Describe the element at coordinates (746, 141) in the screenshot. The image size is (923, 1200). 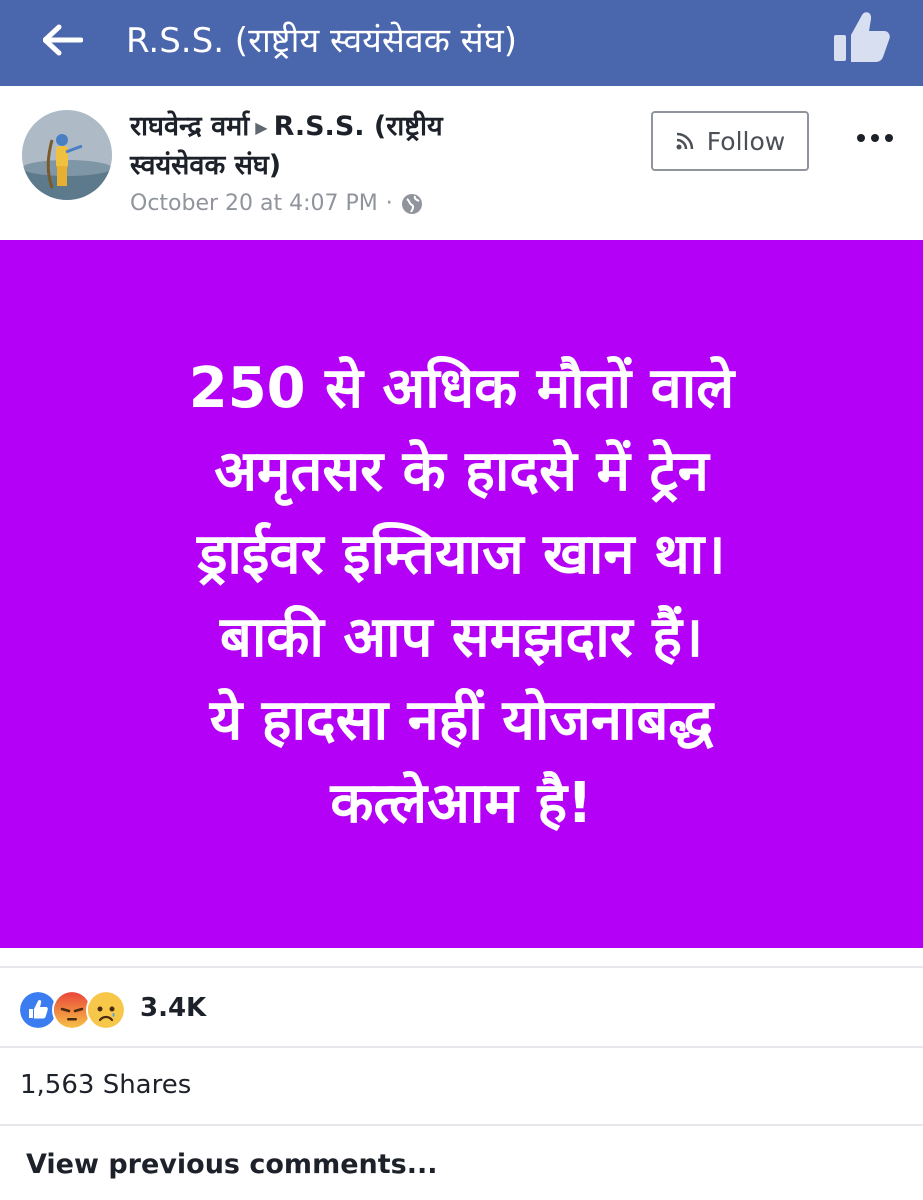
I see `follow-label: Follow` at that location.